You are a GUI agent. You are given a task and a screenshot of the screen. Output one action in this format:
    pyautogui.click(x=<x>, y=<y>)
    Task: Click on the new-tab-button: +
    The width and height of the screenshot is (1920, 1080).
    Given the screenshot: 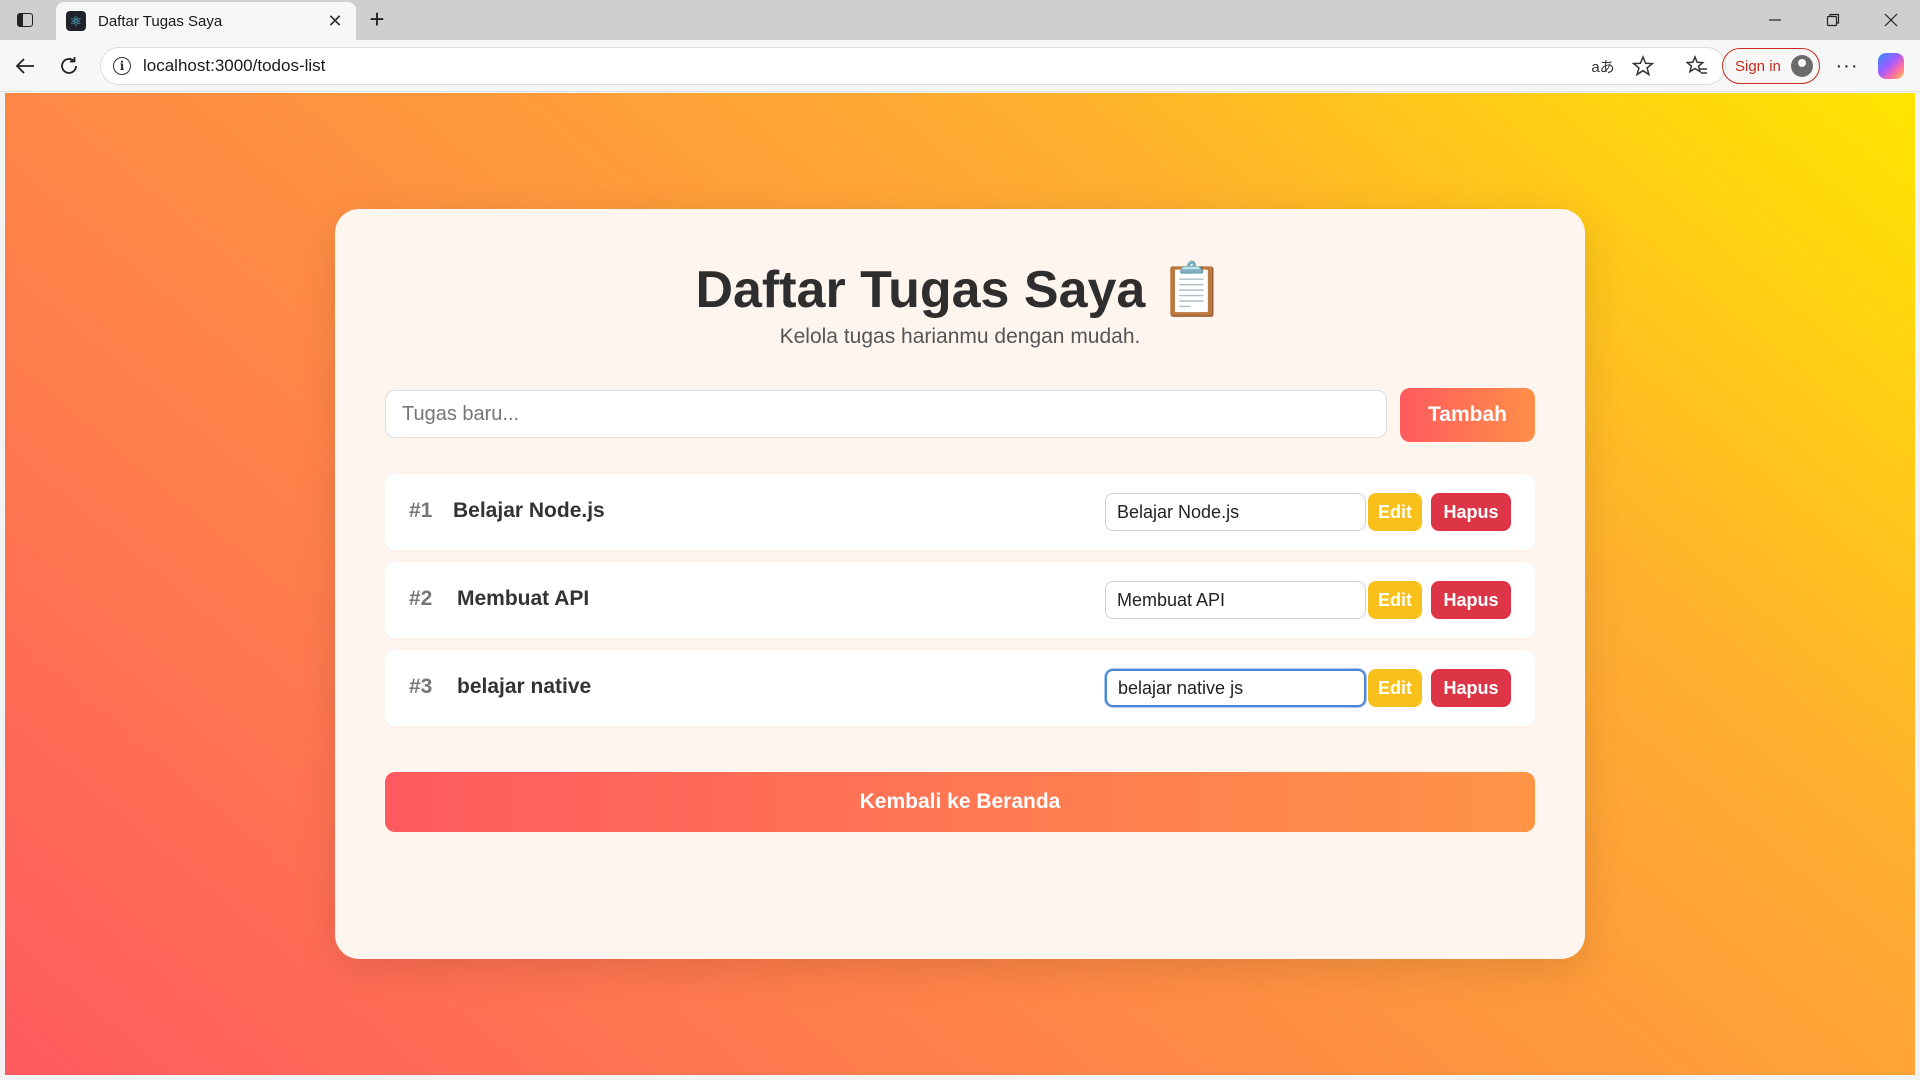 What is the action you would take?
    pyautogui.click(x=377, y=19)
    